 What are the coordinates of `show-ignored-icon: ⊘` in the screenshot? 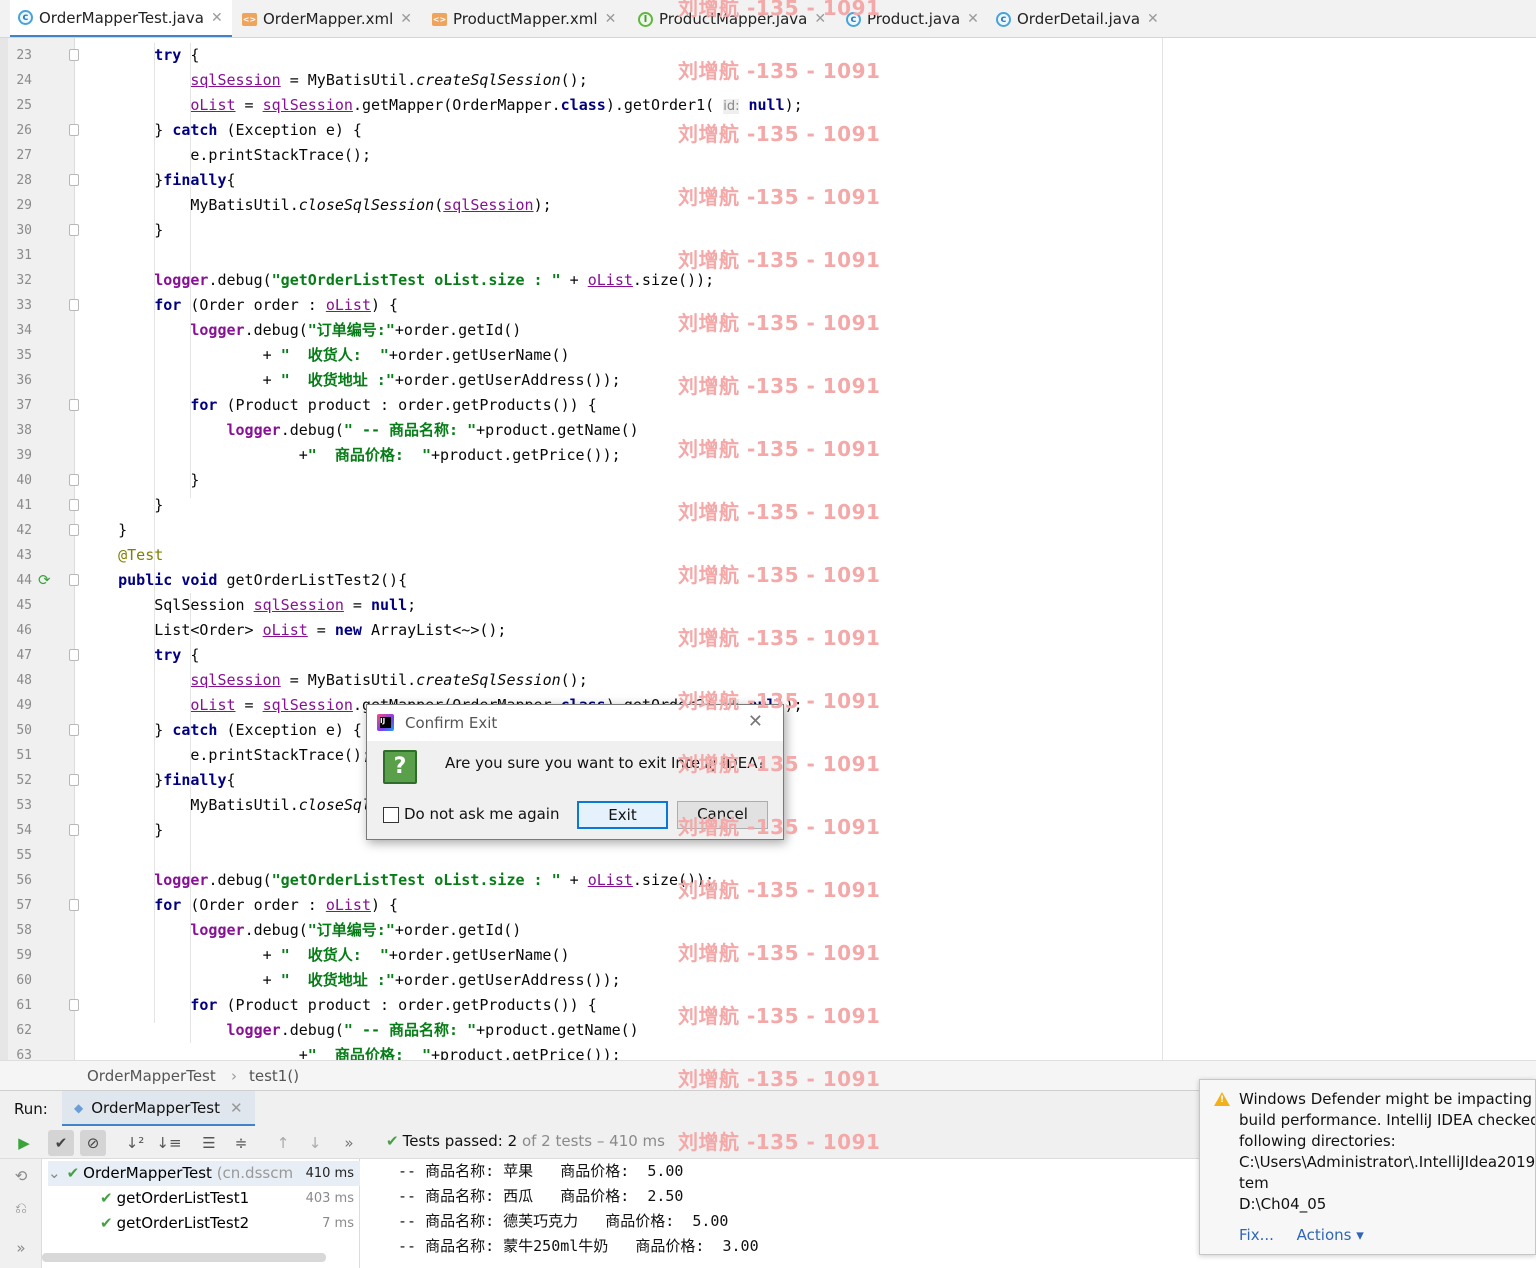 It's located at (93, 1143).